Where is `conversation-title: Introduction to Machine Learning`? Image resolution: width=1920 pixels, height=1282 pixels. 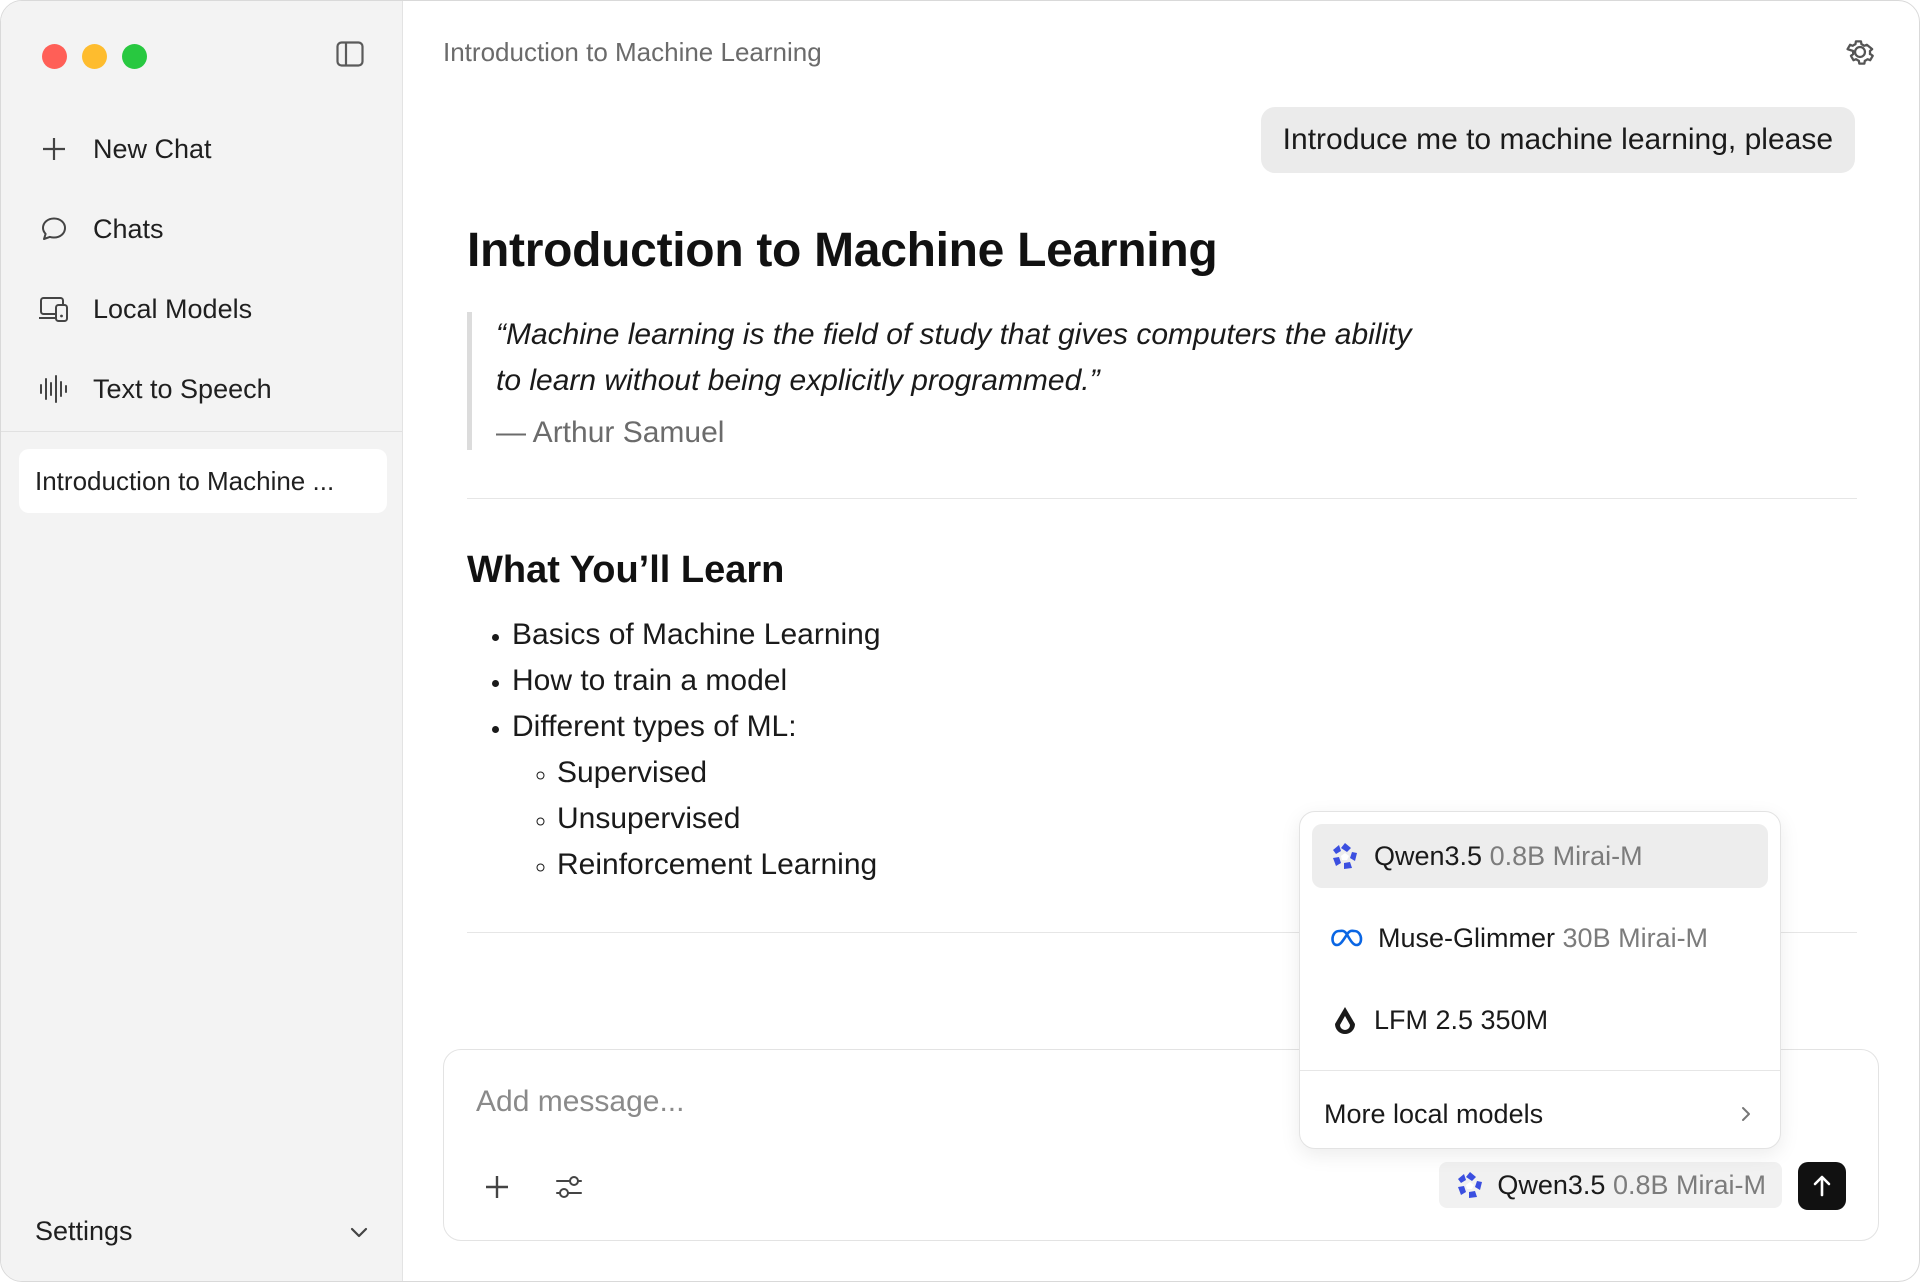 conversation-title: Introduction to Machine Learning is located at coordinates (632, 52).